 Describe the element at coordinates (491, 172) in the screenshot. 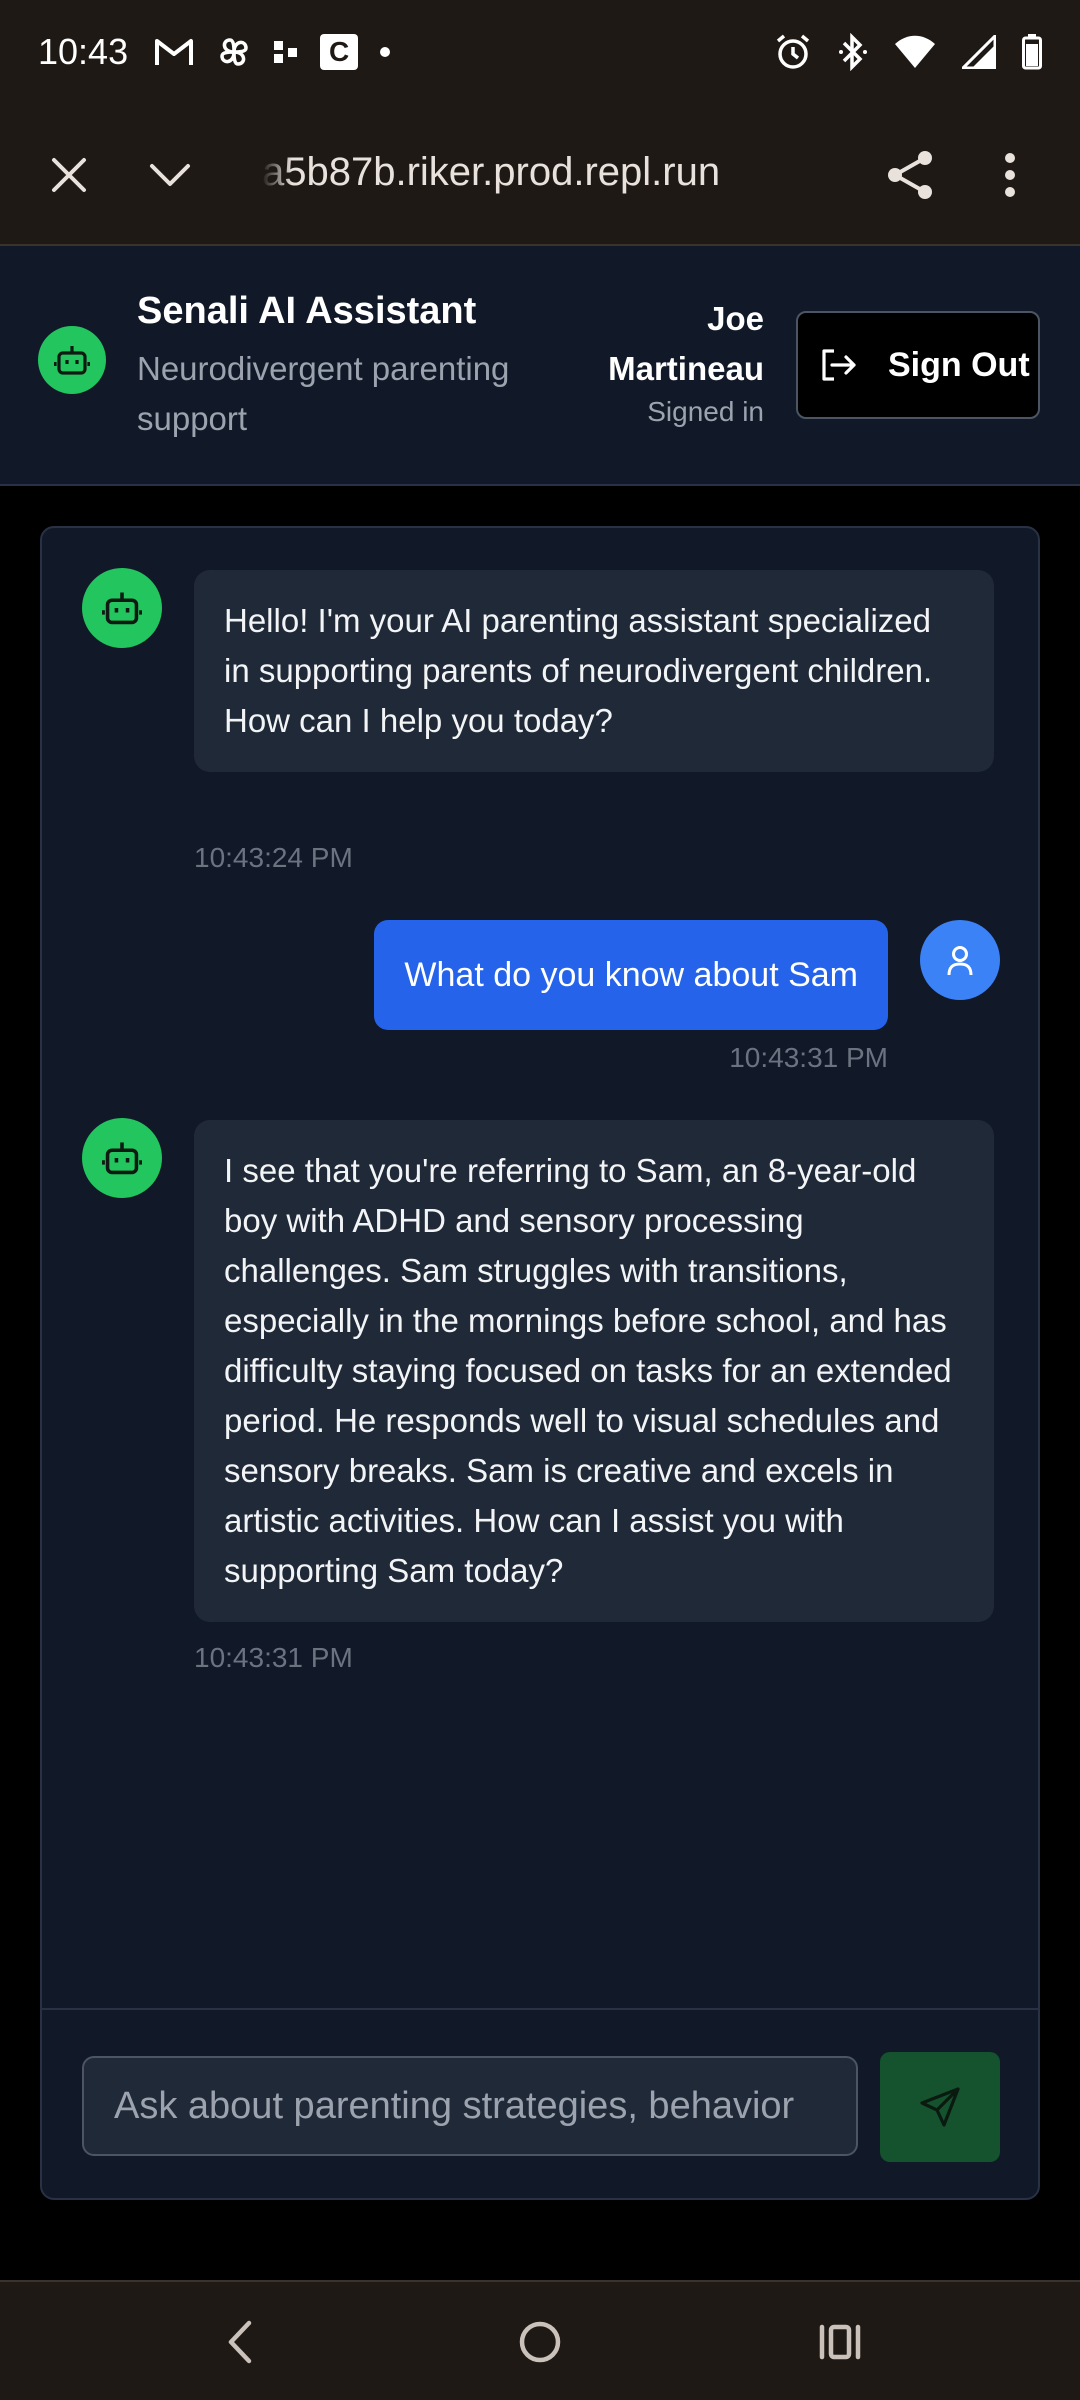

I see `url-display: a5b87b.riker.prod.repl.run` at that location.